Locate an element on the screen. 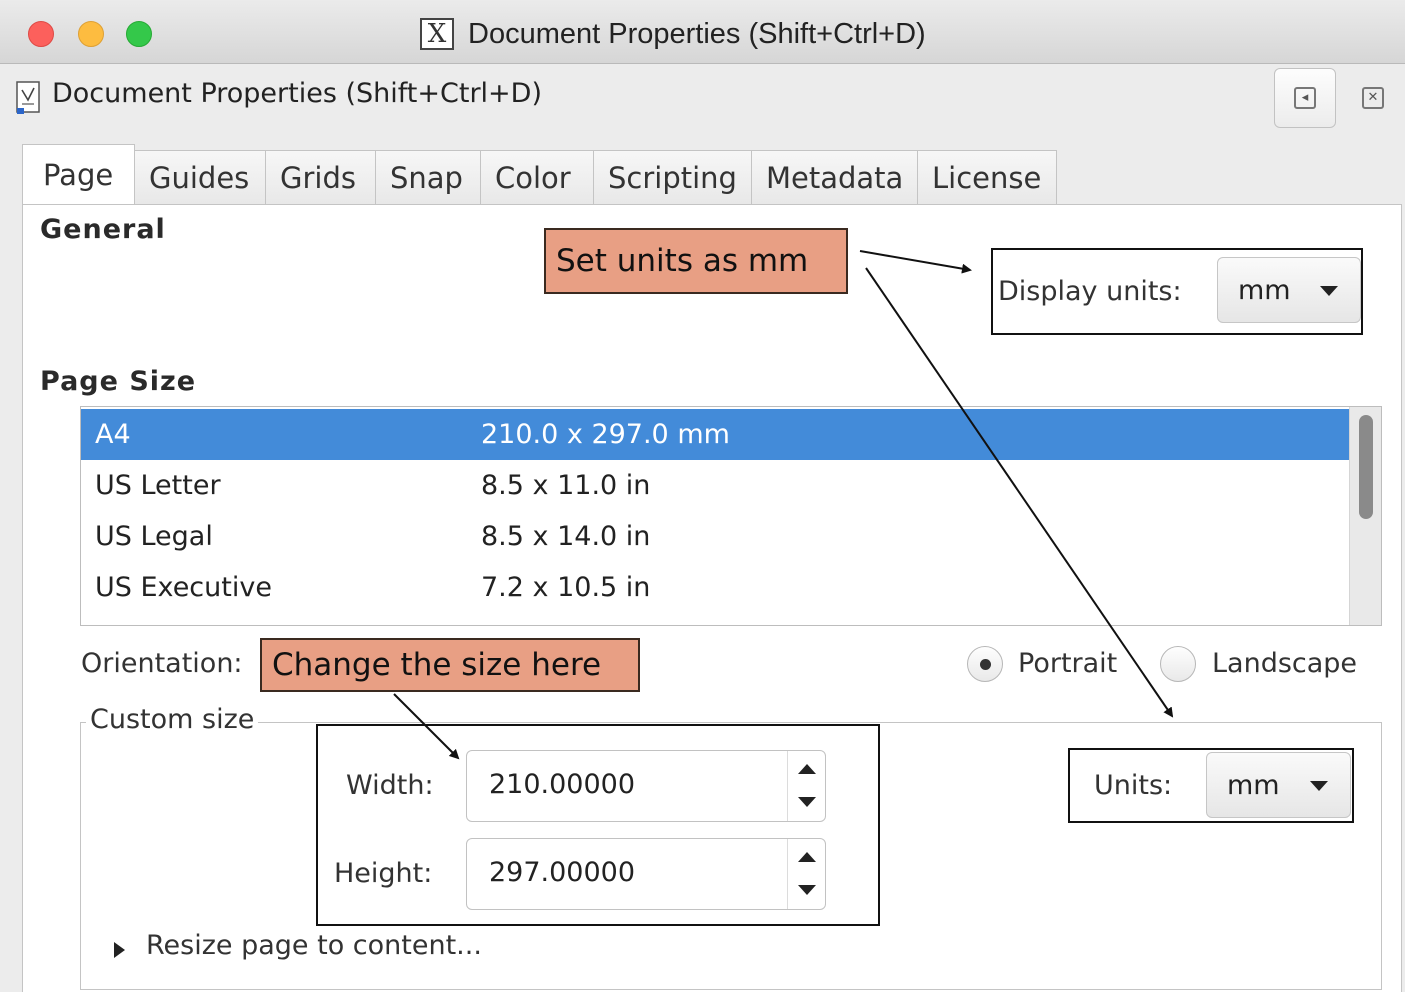 This screenshot has height=992, width=1405. page-size-name: US Executive is located at coordinates (183, 587).